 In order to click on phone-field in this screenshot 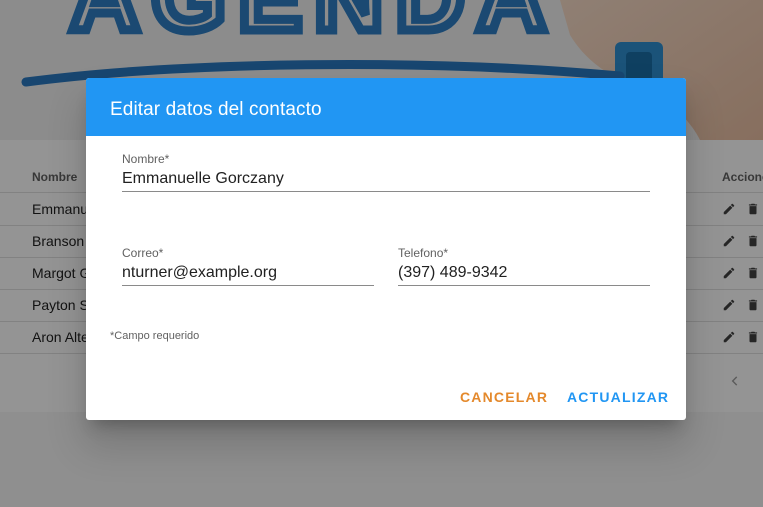, I will do `click(524, 273)`.